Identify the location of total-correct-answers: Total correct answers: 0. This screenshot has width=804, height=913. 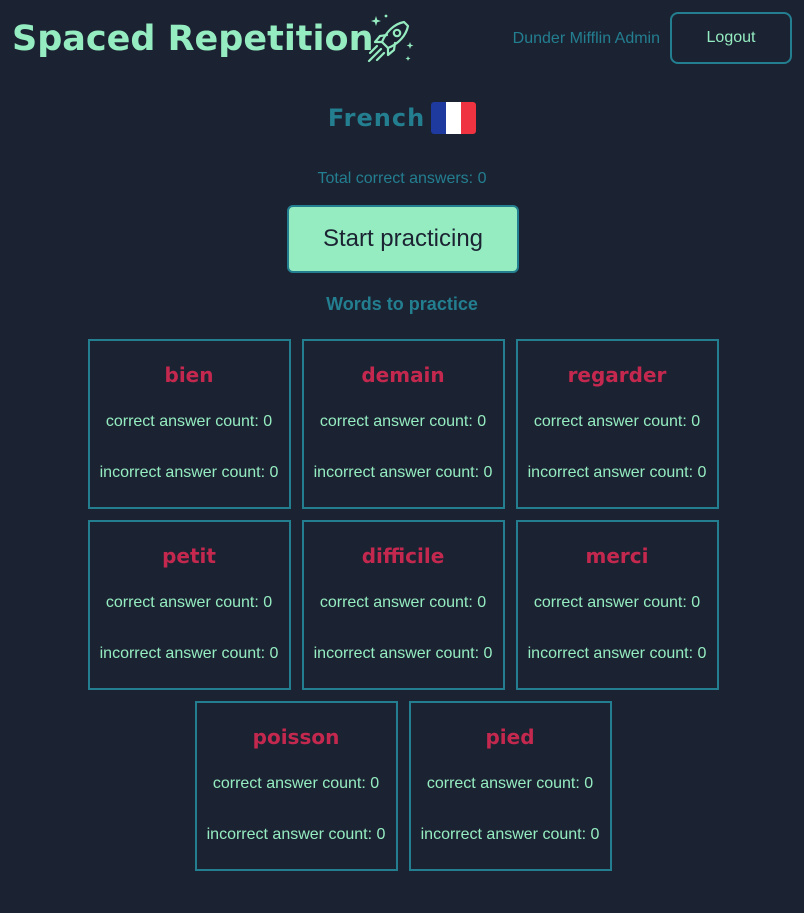
(402, 178).